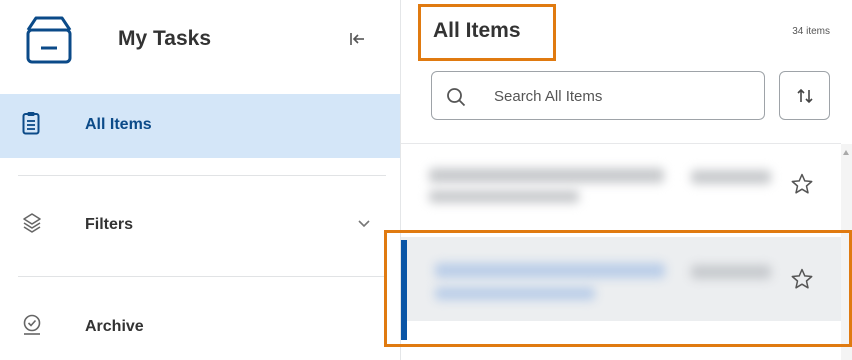  I want to click on collapse-left-icon, so click(357, 39).